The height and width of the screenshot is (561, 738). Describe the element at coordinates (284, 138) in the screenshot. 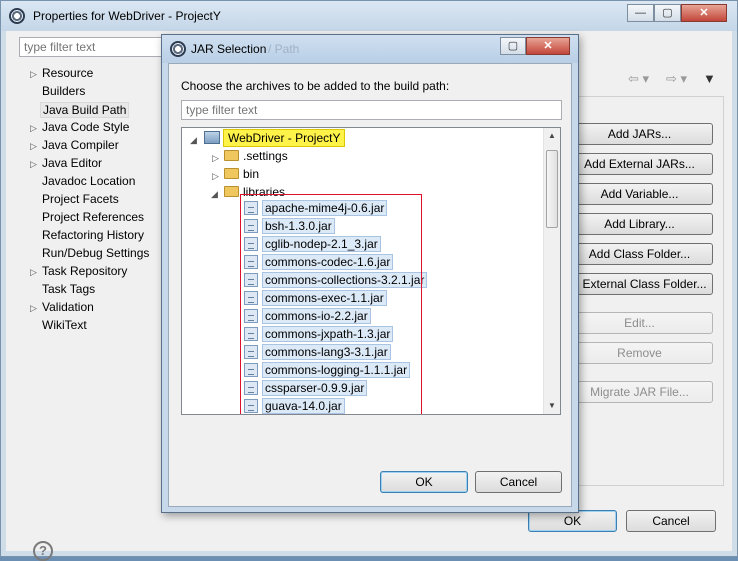

I see `project-label: WebDriver - ProjectY` at that location.